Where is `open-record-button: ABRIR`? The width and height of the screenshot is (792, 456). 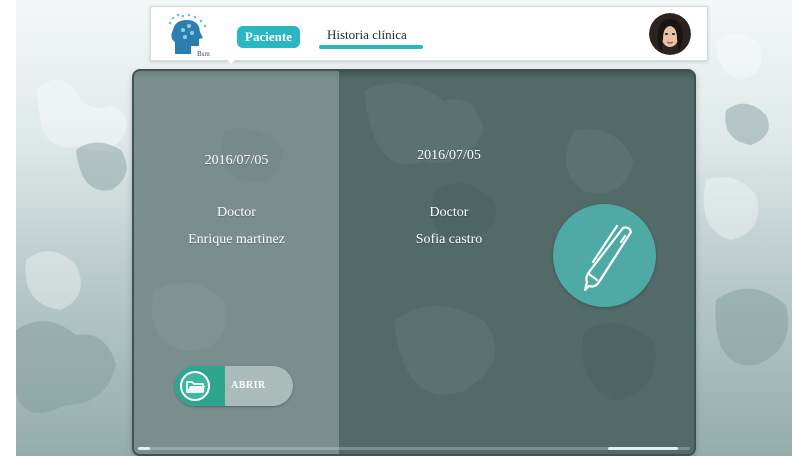 open-record-button: ABRIR is located at coordinates (234, 386).